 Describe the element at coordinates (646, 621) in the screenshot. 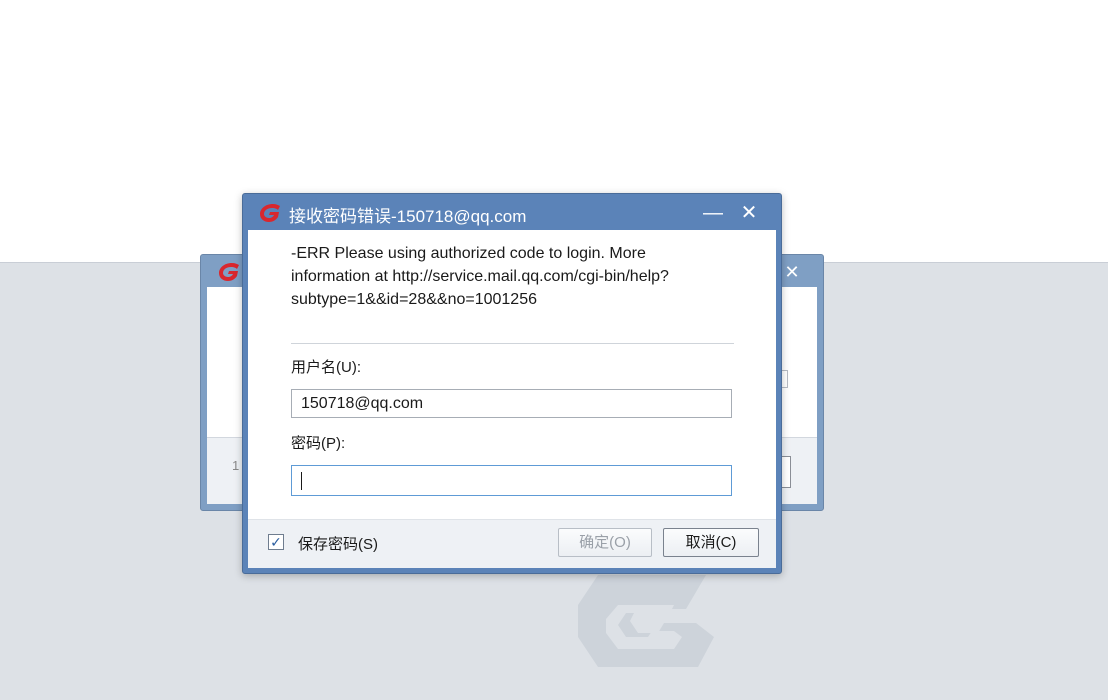

I see `g-logo-watermark-icon` at that location.